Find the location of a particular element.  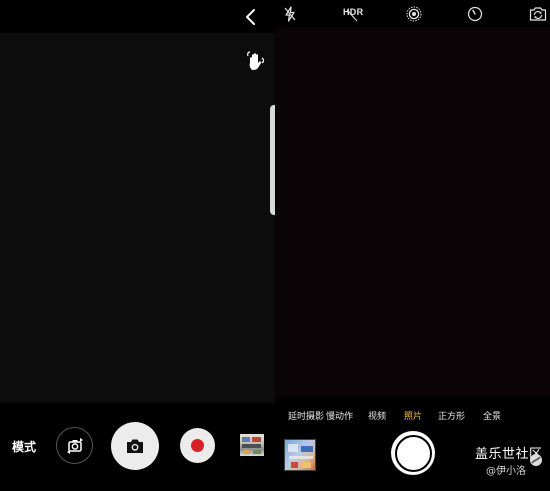

shutter-button is located at coordinates (413, 453).